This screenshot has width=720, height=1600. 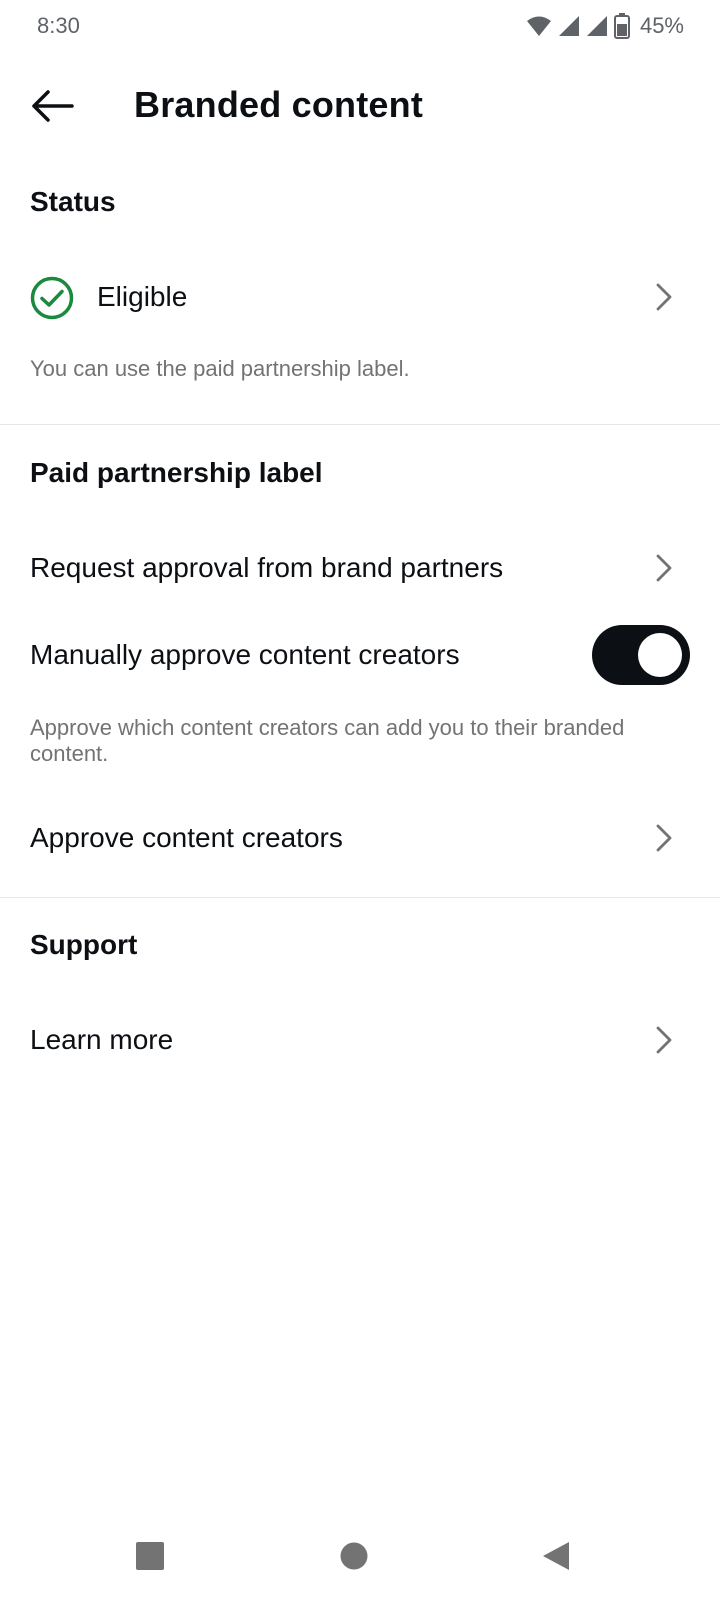 What do you see at coordinates (84, 944) in the screenshot?
I see `section-title-support: Support` at bounding box center [84, 944].